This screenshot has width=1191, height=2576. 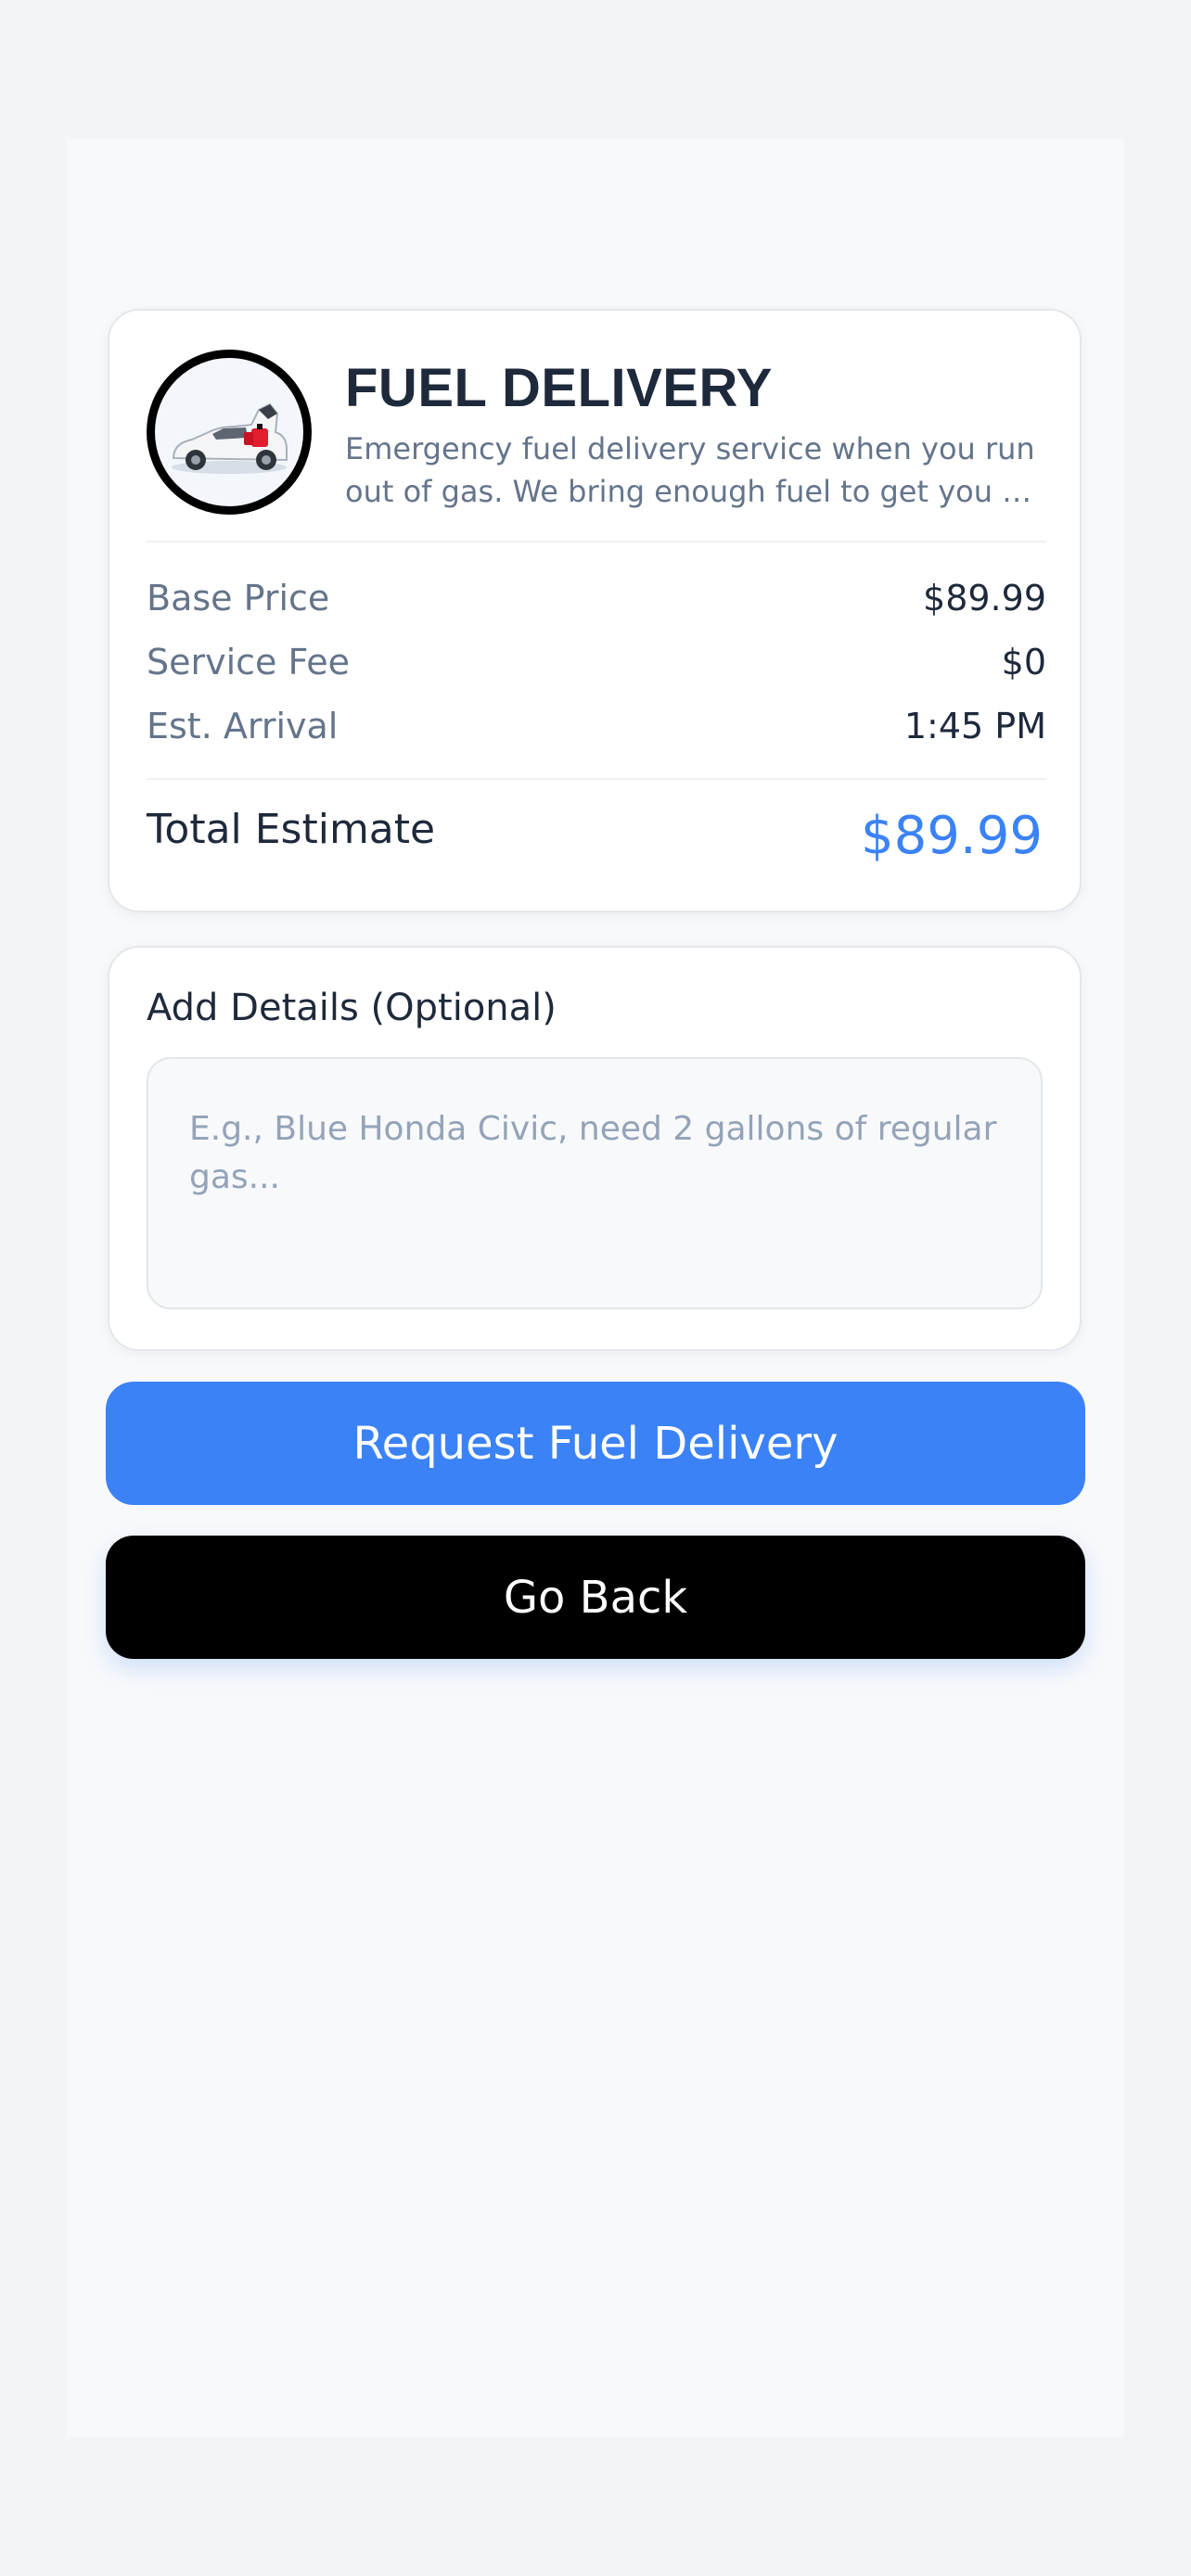 I want to click on details-card: Add Details (Optional), so click(x=595, y=1149).